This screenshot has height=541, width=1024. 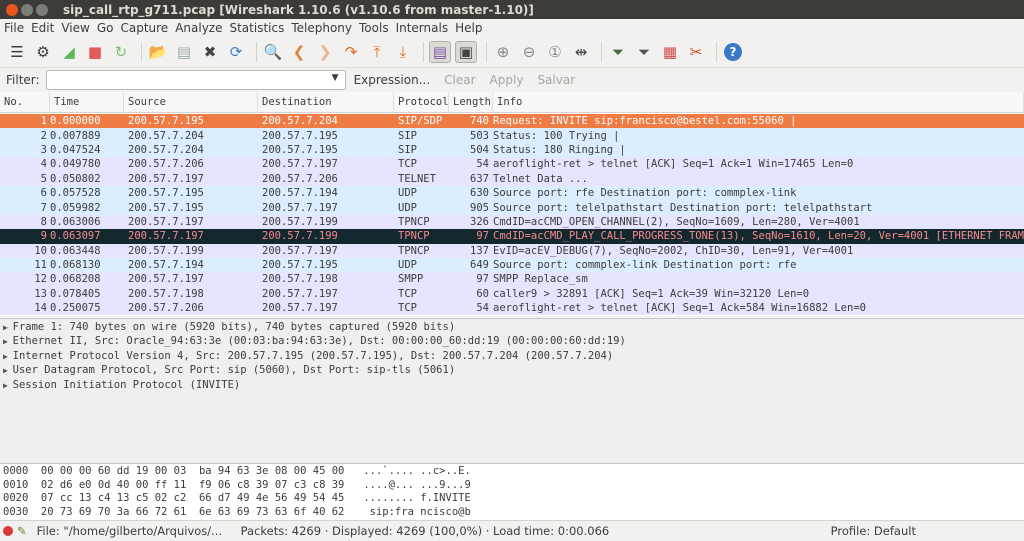 I want to click on column-header-destination: Destination, so click(x=326, y=102).